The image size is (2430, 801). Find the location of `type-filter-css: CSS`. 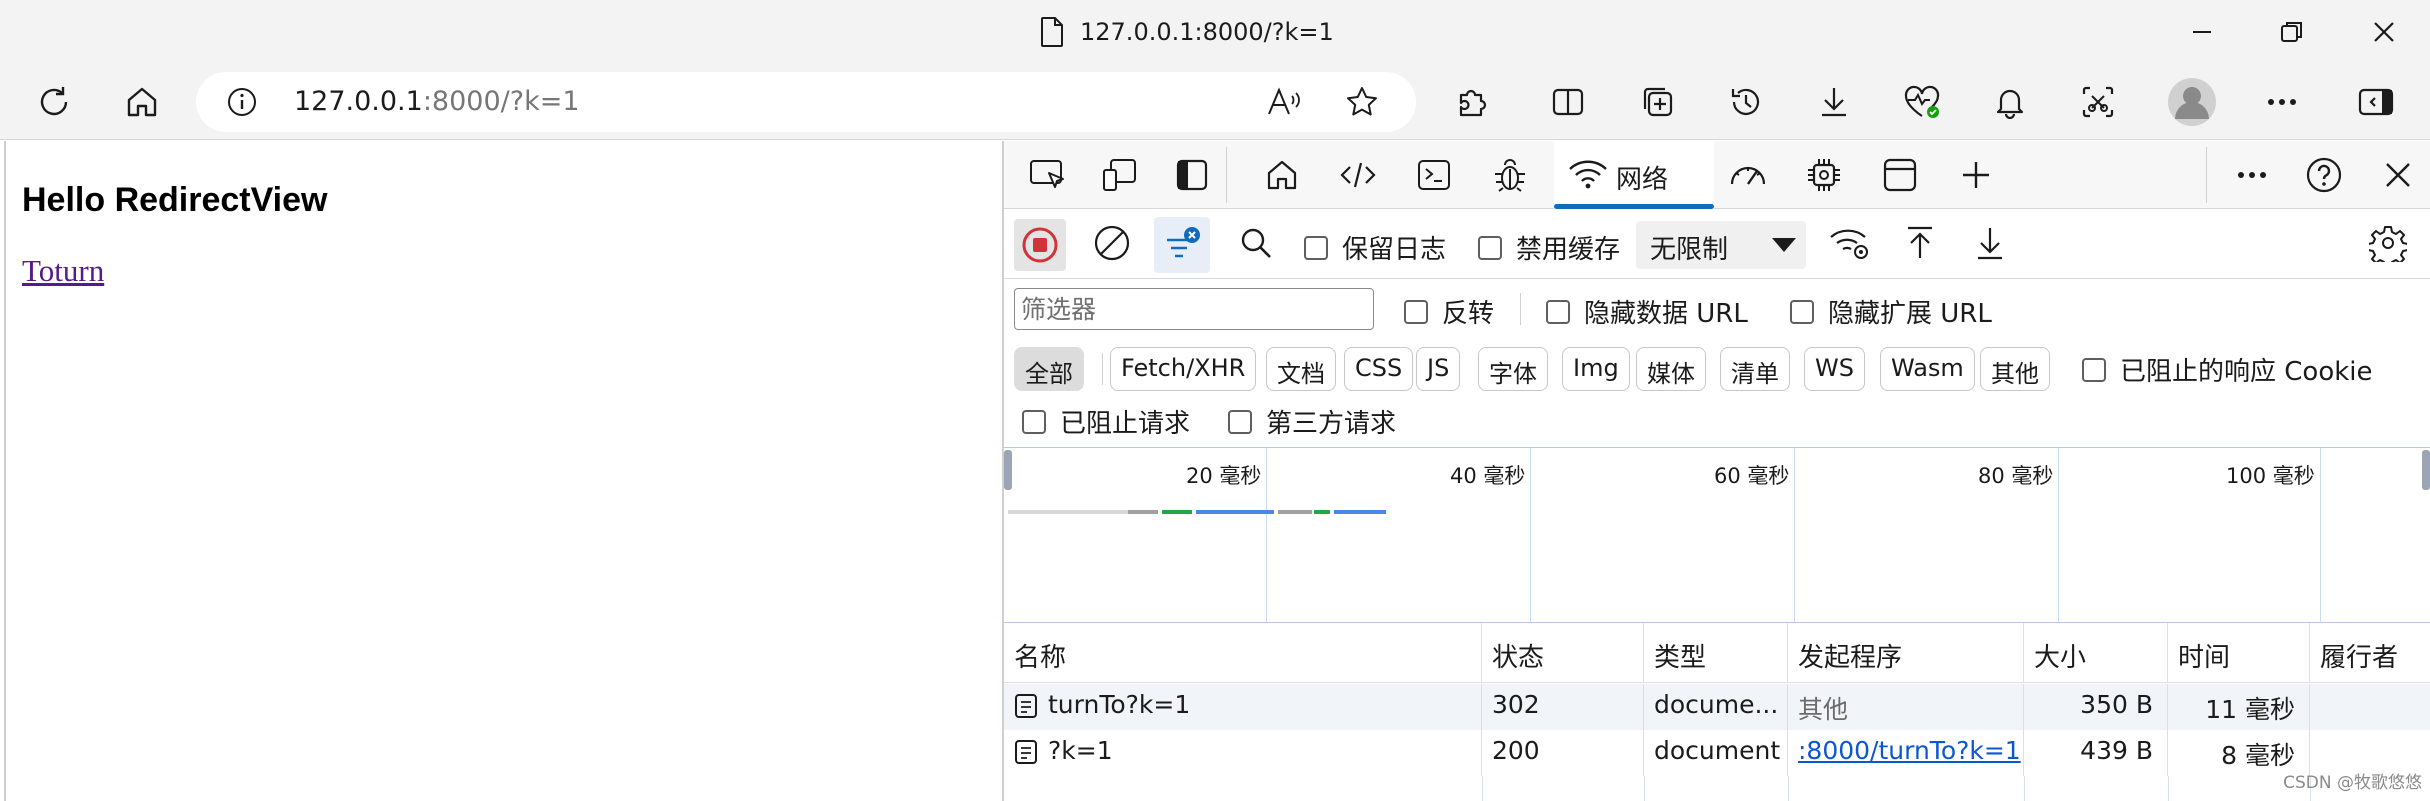

type-filter-css: CSS is located at coordinates (1379, 369).